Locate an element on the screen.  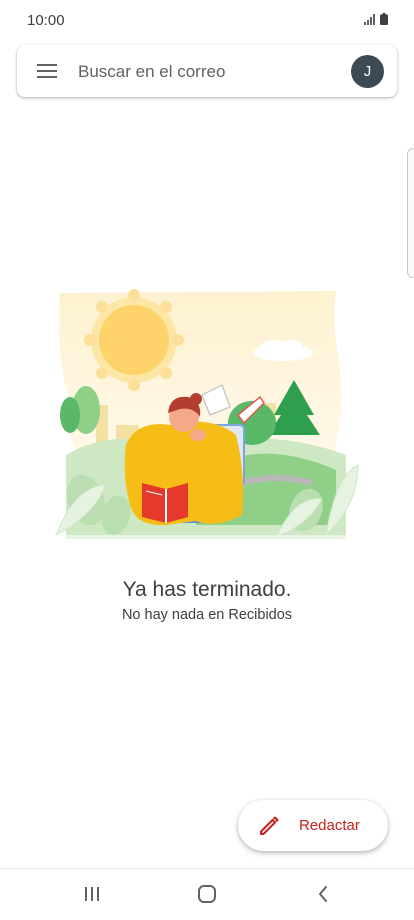
pencil-icon is located at coordinates (269, 825).